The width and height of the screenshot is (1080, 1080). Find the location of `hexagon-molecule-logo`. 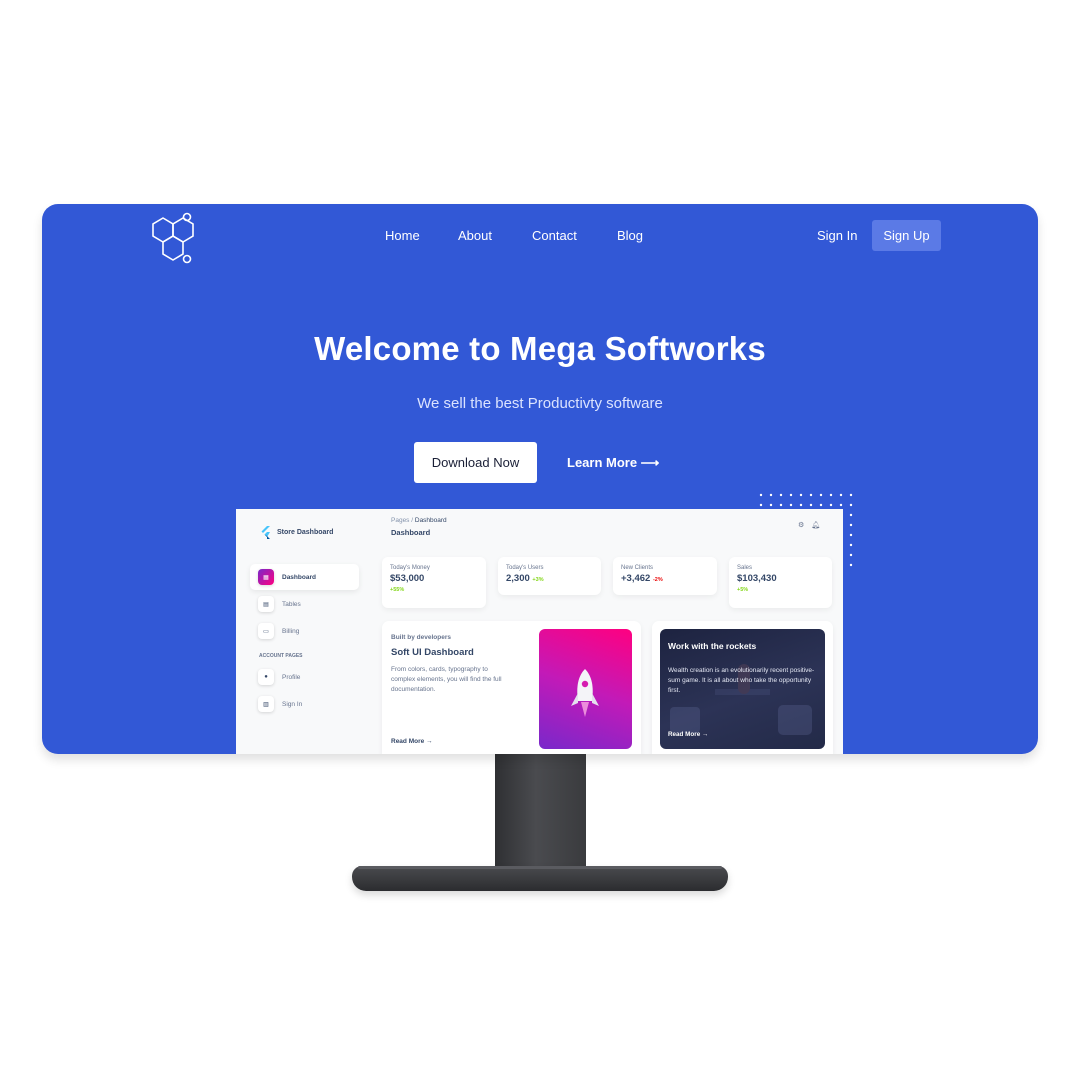

hexagon-molecule-logo is located at coordinates (176, 236).